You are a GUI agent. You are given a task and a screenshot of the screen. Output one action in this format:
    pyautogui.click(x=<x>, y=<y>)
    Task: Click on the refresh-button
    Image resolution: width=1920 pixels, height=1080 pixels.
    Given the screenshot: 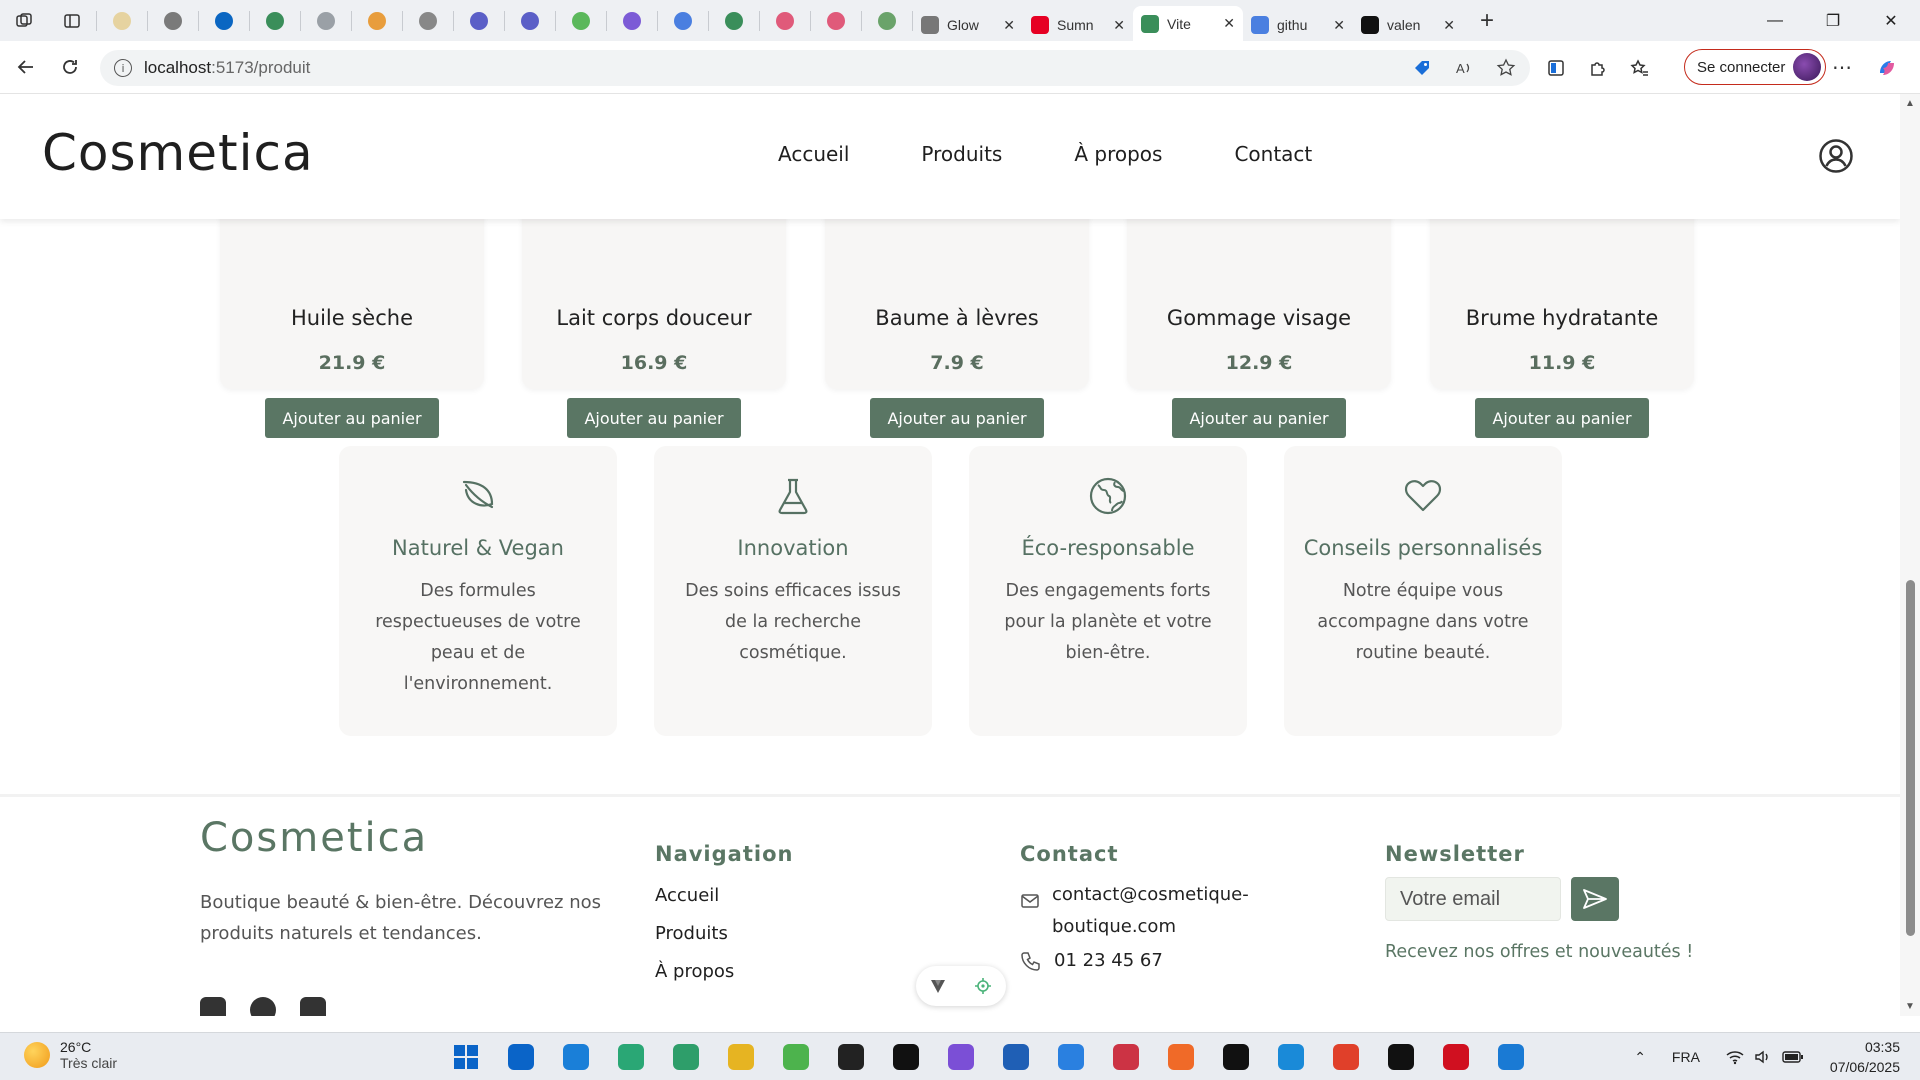 What is the action you would take?
    pyautogui.click(x=70, y=67)
    